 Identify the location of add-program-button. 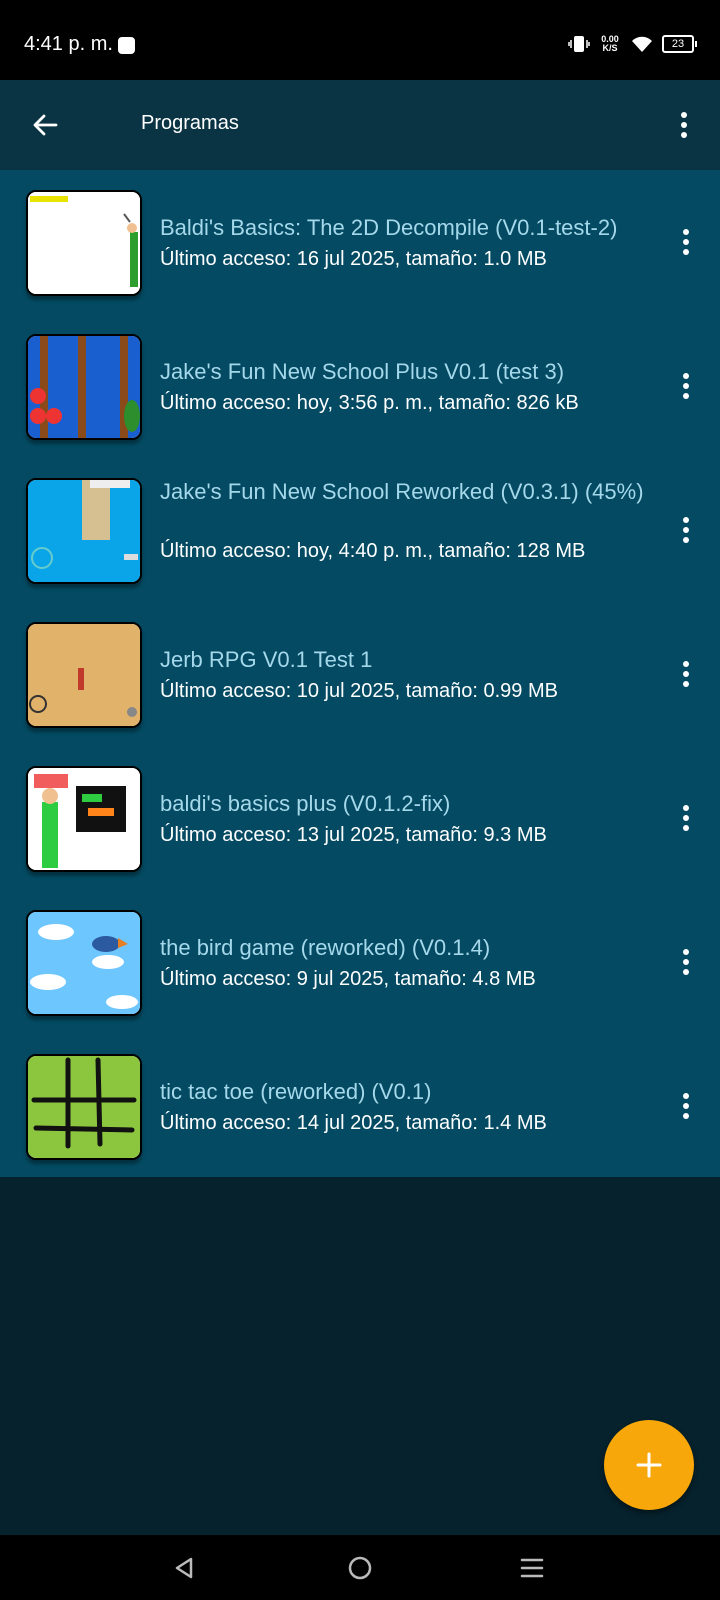
(649, 1465).